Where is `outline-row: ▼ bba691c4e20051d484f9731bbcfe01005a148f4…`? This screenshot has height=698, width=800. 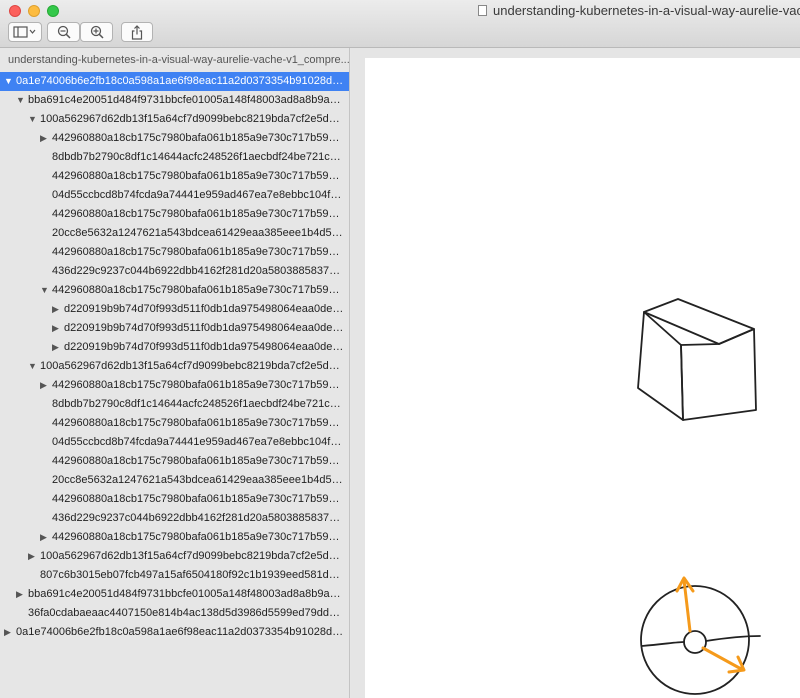
outline-row: ▼ bba691c4e20051d484f9731bbcfe01005a148f4… is located at coordinates (174, 100).